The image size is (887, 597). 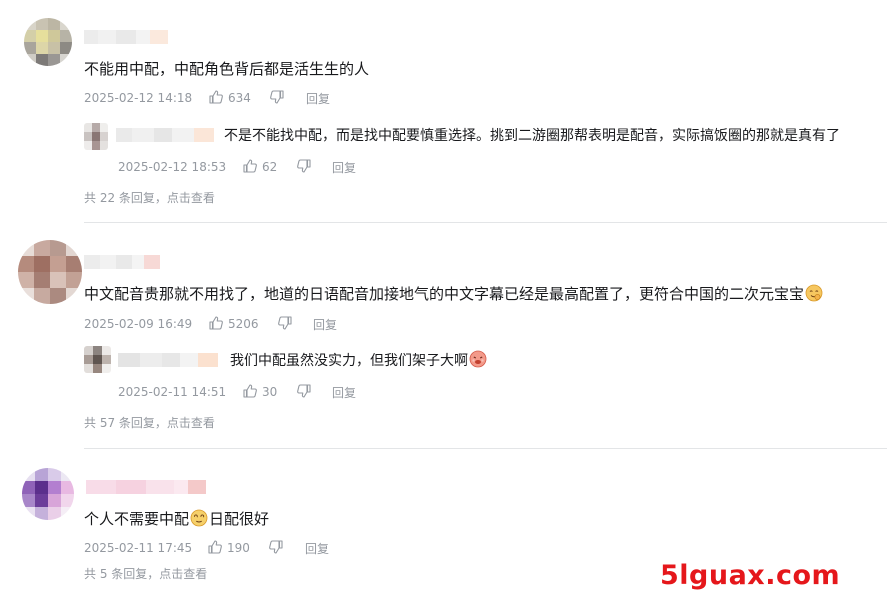 I want to click on like-count: 190, so click(x=238, y=548).